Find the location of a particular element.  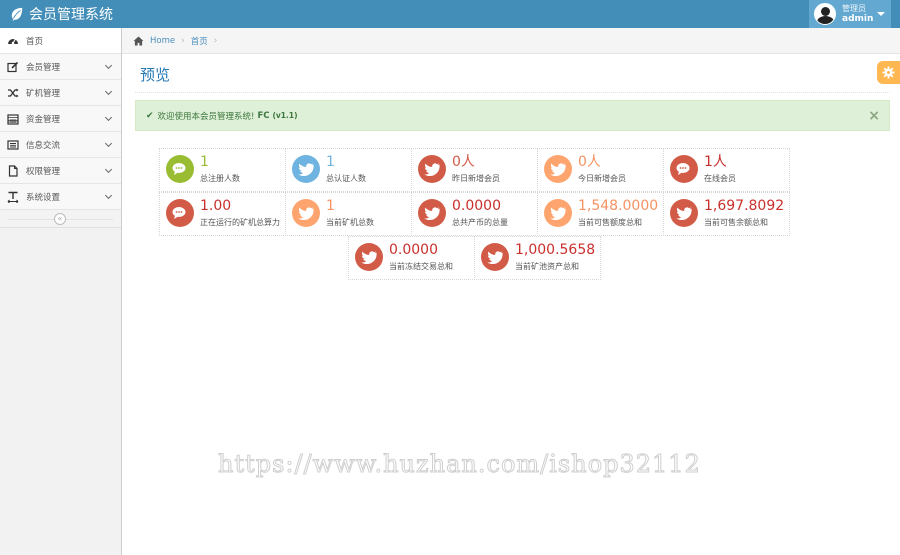

stat-value: 1,000.5658 is located at coordinates (555, 250).